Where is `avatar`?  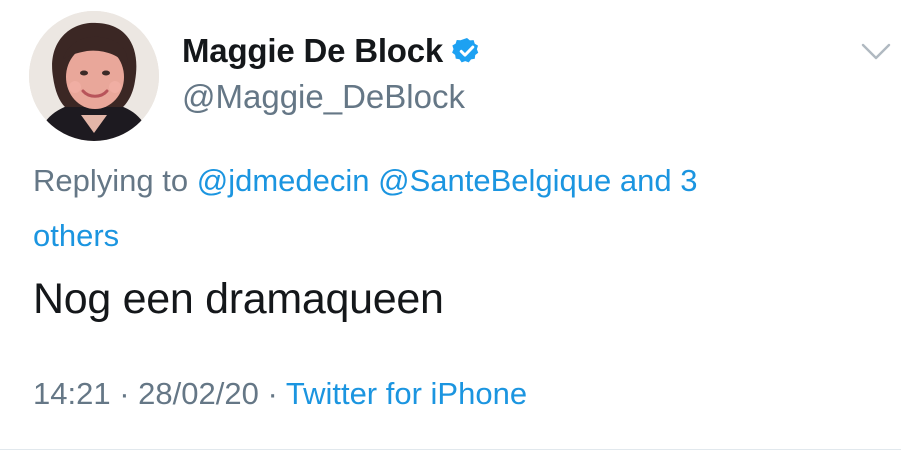 avatar is located at coordinates (94, 76).